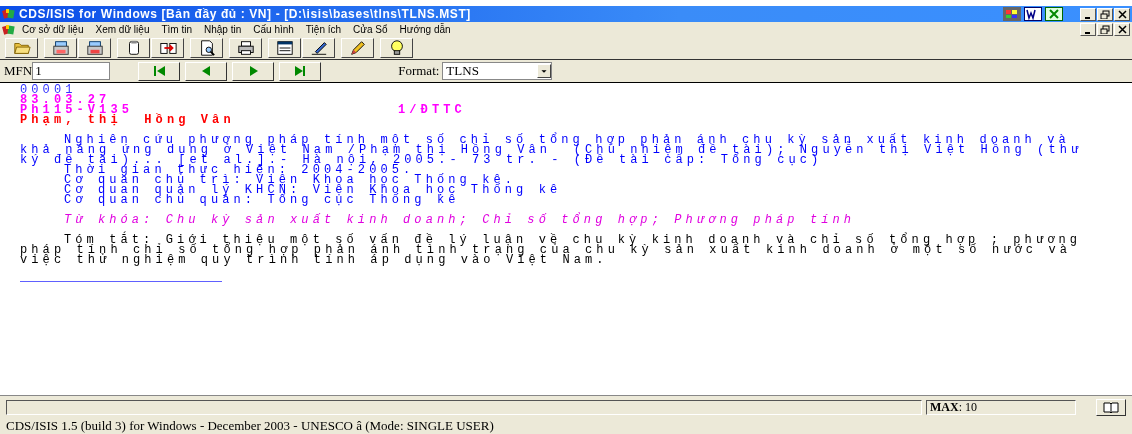 The image size is (1132, 434). I want to click on record-line: Thời gian thực hiện: 2004-2005., so click(239, 170).